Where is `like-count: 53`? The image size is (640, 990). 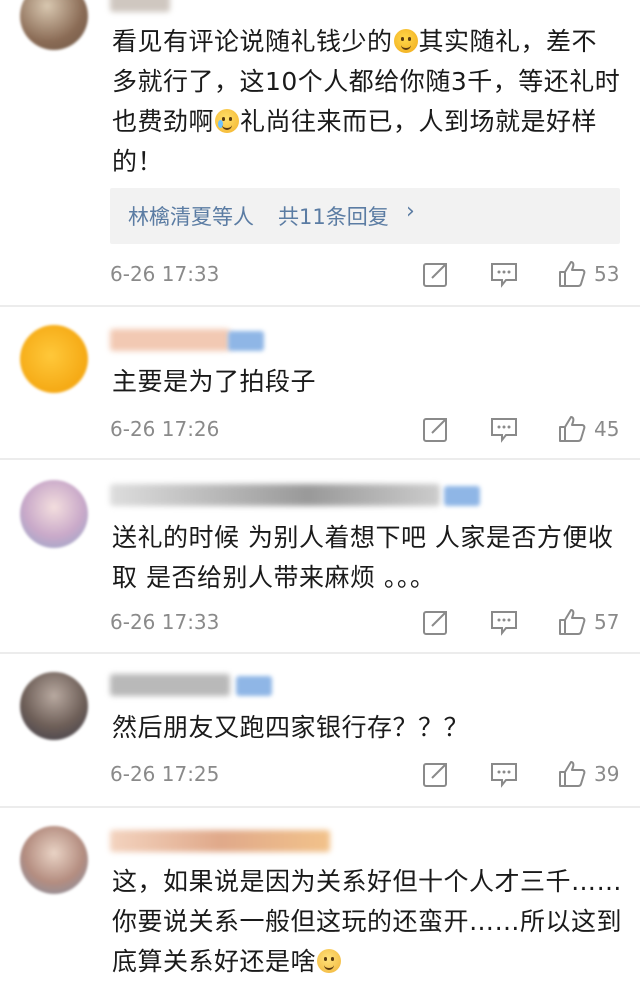
like-count: 53 is located at coordinates (607, 274).